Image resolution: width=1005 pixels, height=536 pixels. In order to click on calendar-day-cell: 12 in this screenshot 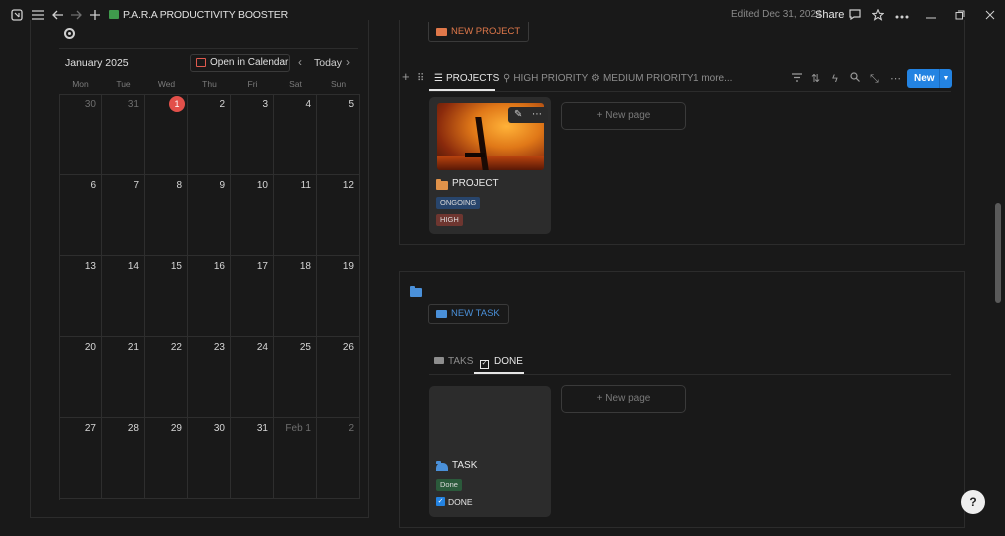, I will do `click(338, 215)`.